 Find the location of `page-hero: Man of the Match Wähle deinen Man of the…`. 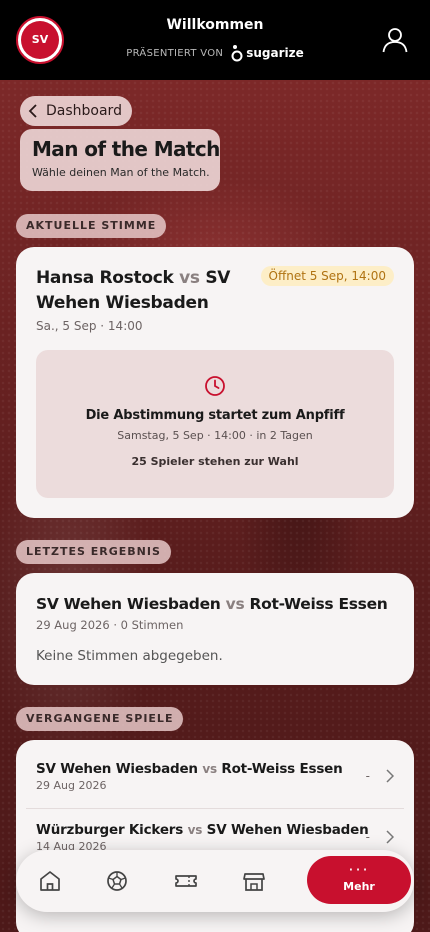

page-hero: Man of the Match Wähle deinen Man of the… is located at coordinates (120, 160).